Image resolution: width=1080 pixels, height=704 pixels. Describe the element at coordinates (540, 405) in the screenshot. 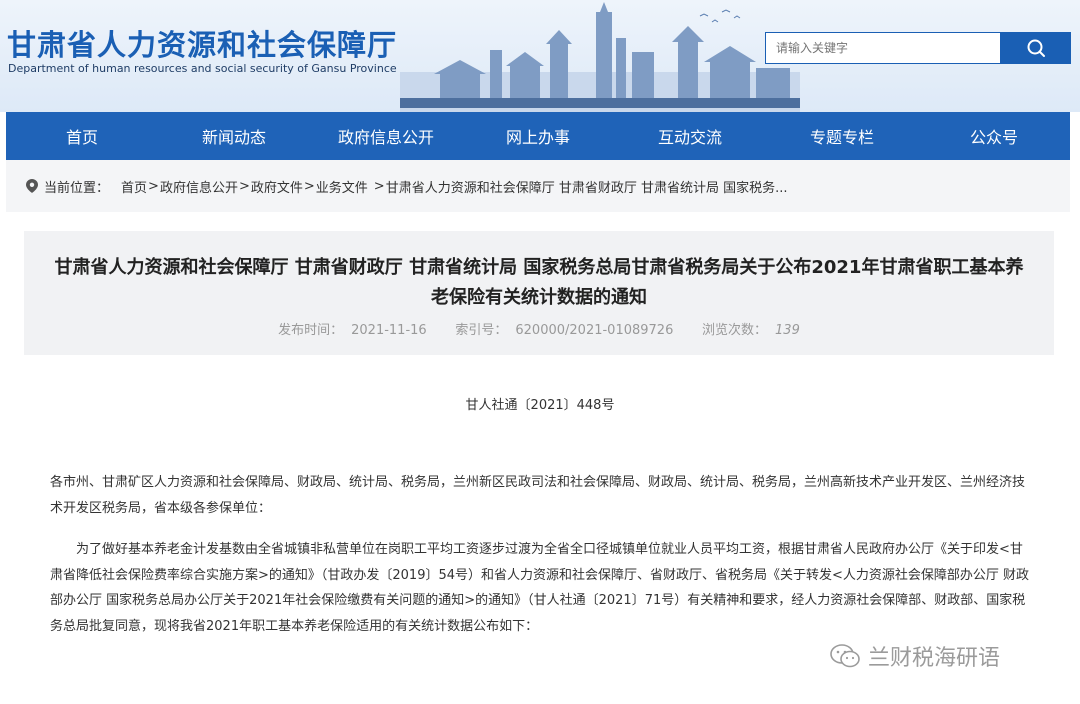

I see `document-number: 甘人社通〔2021〕448号` at that location.